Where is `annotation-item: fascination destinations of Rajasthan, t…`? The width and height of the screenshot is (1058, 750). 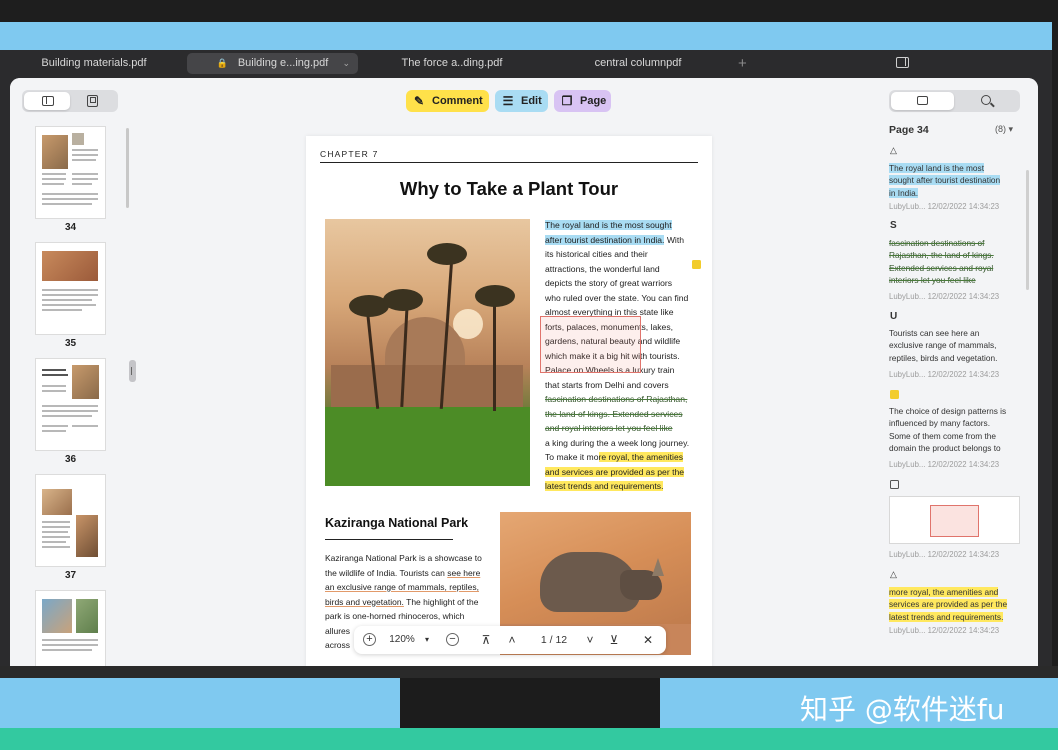 annotation-item: fascination destinations of Rajasthan, t… is located at coordinates (955, 262).